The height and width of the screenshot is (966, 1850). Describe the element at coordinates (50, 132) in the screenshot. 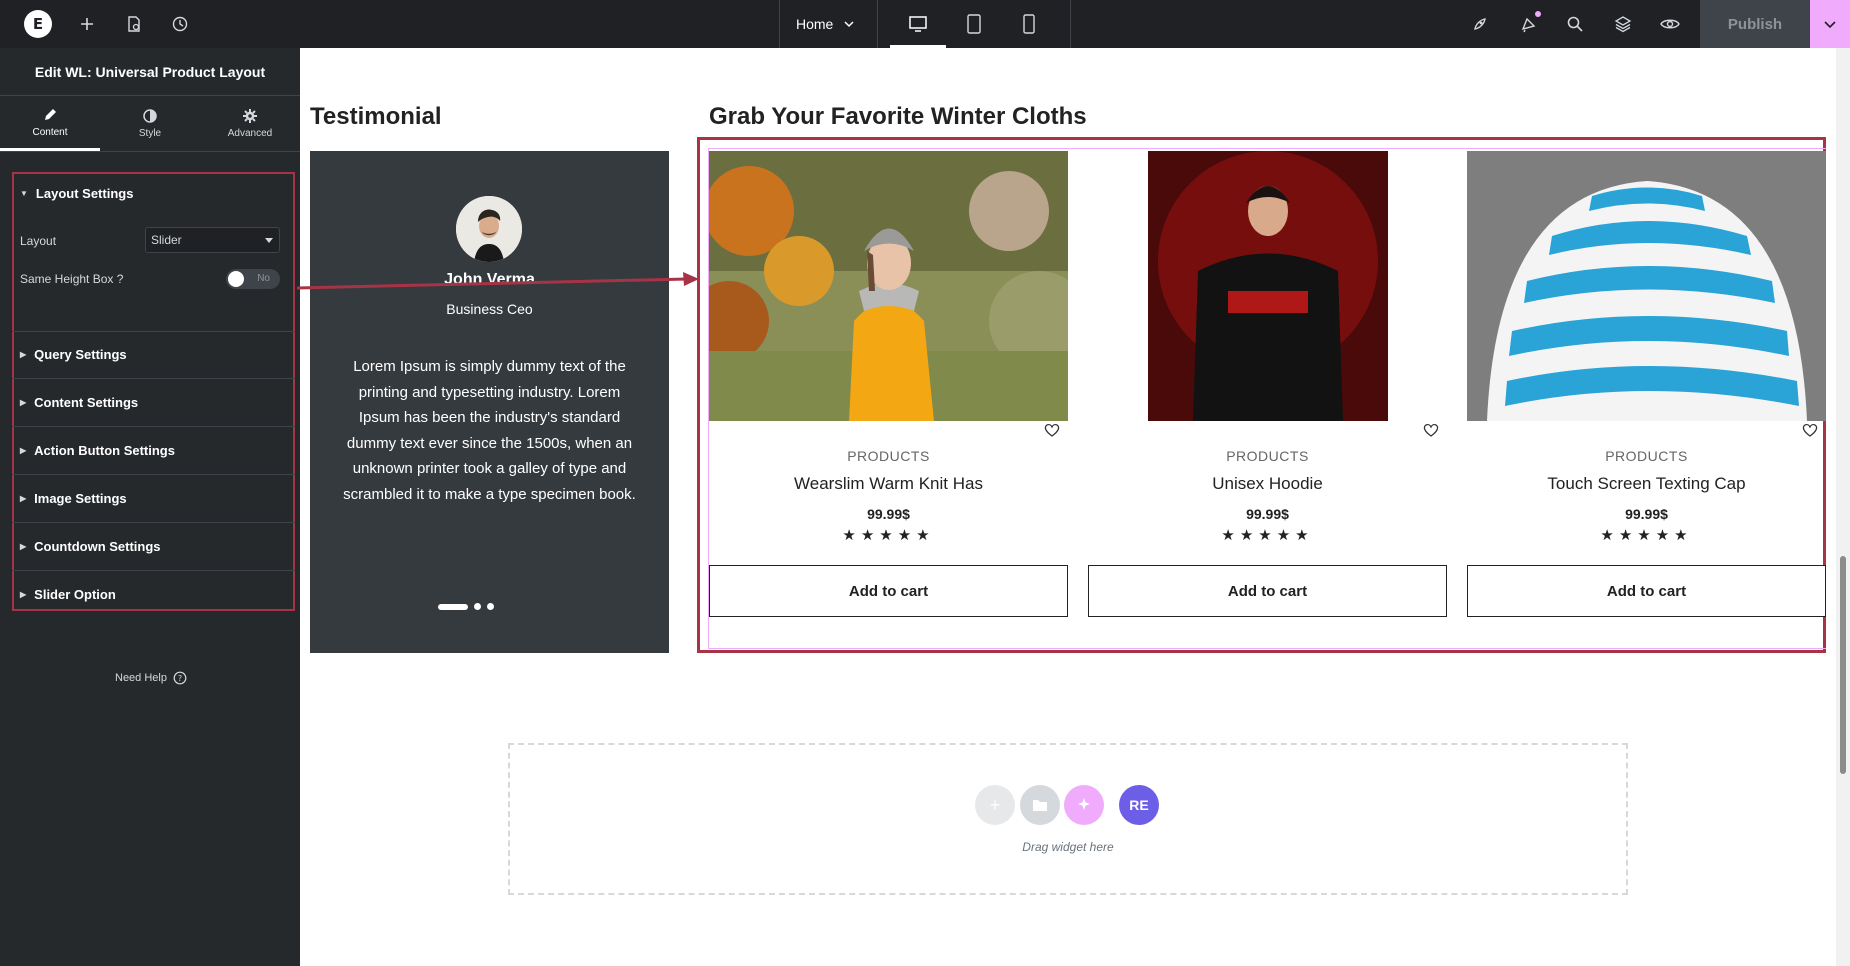

I see `tab-label: Content` at that location.